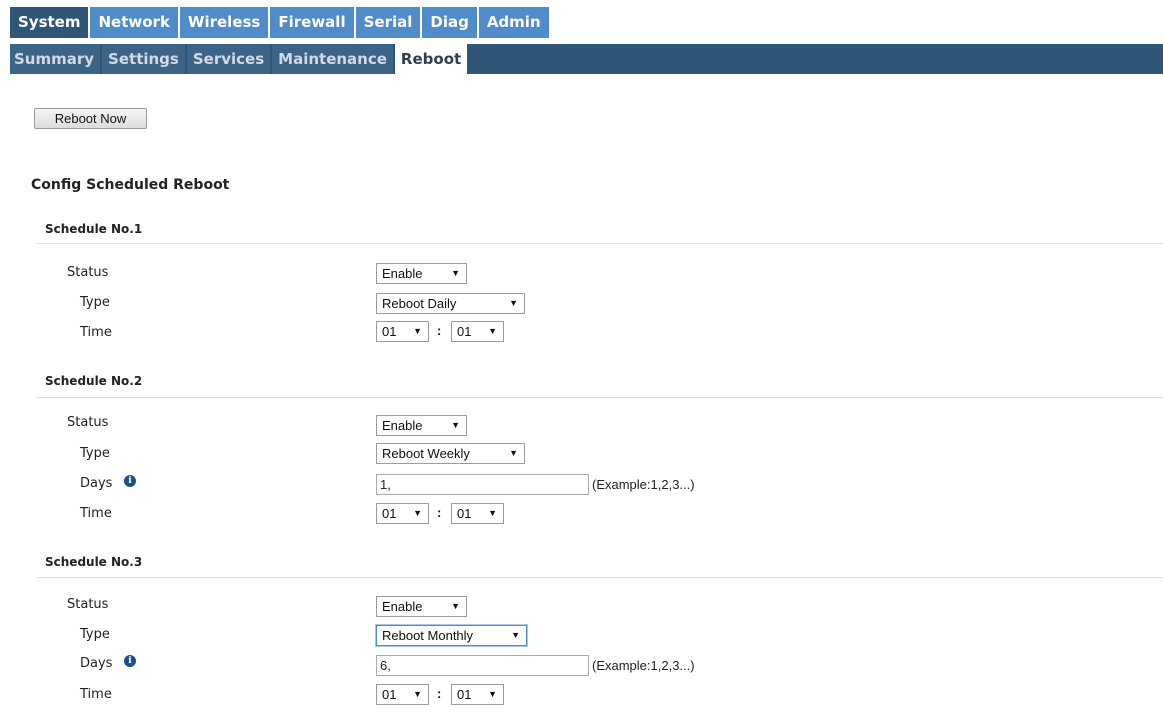  Describe the element at coordinates (477, 331) in the screenshot. I see `schedule-1-minute-select: 01 ▼` at that location.